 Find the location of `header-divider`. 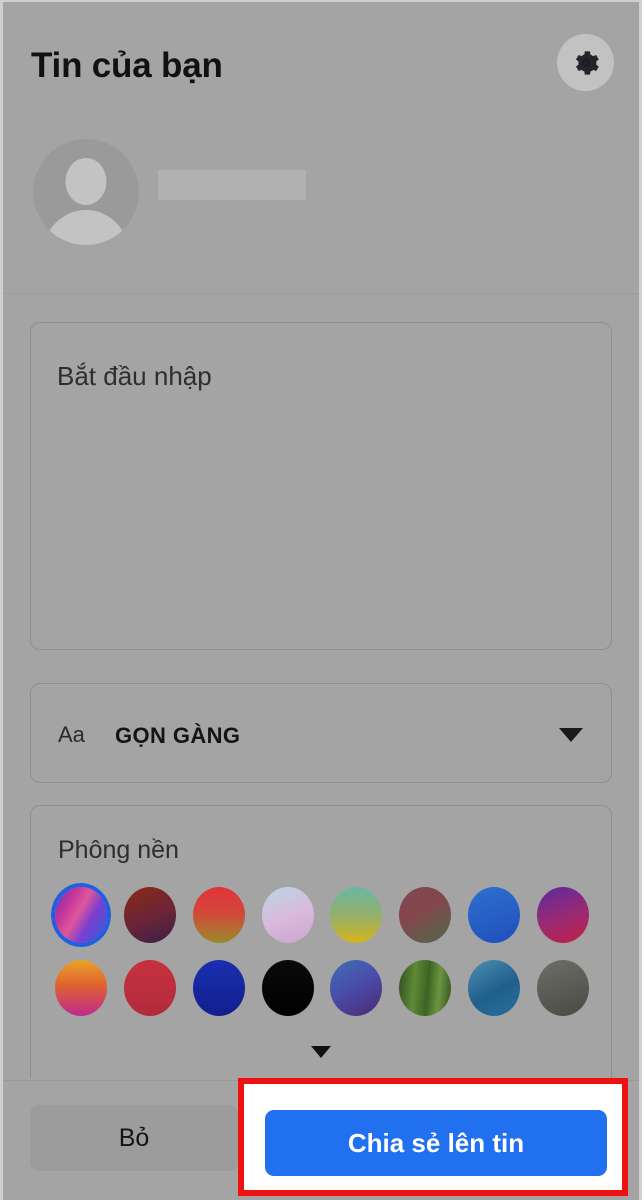

header-divider is located at coordinates (321, 293).